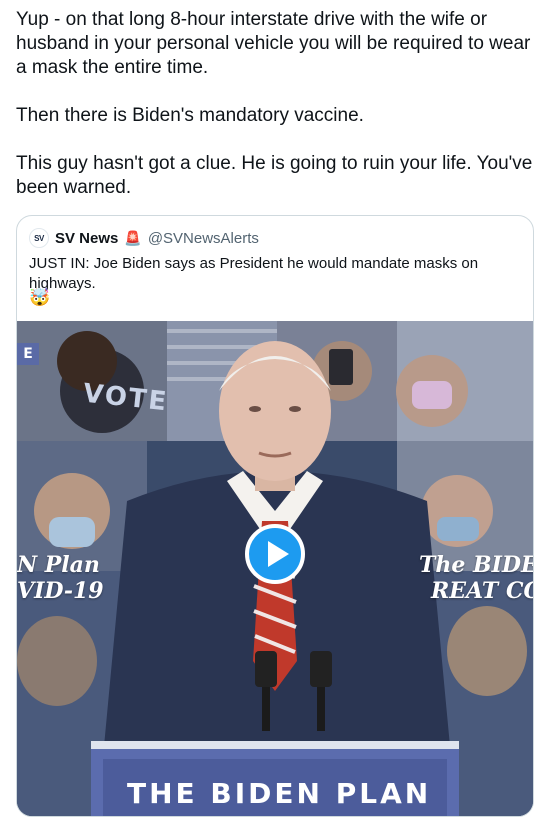  What do you see at coordinates (133, 237) in the screenshot?
I see `siren-icon: 🚨` at bounding box center [133, 237].